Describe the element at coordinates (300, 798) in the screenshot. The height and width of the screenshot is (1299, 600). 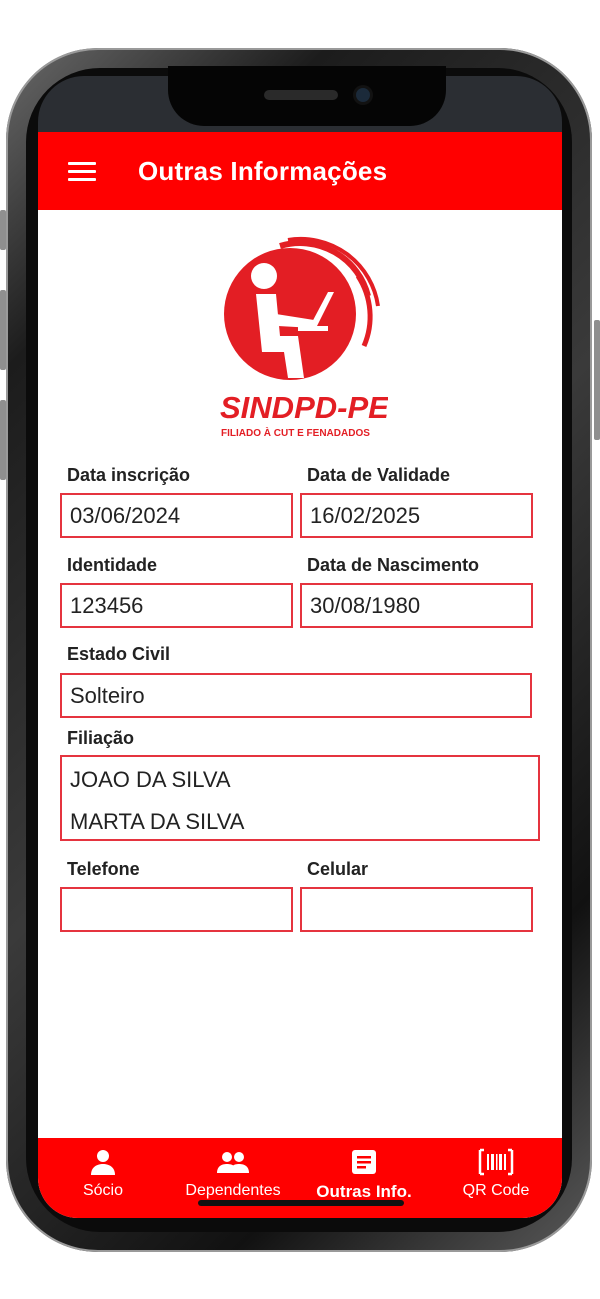
I see `filiacao-field: JOAO DA SILVA MARTA DA SILVA` at that location.